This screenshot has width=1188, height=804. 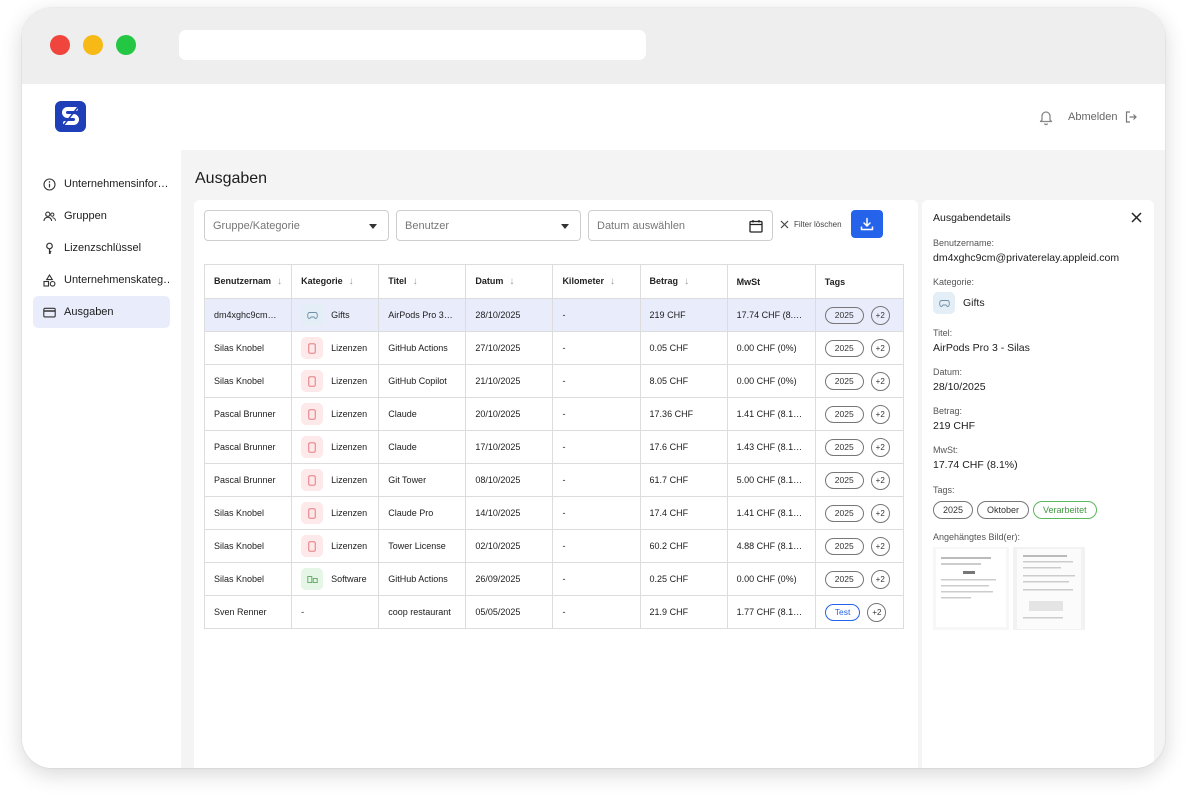 What do you see at coordinates (1065, 510) in the screenshot?
I see `tag-chip-processed: Verarbeitet` at bounding box center [1065, 510].